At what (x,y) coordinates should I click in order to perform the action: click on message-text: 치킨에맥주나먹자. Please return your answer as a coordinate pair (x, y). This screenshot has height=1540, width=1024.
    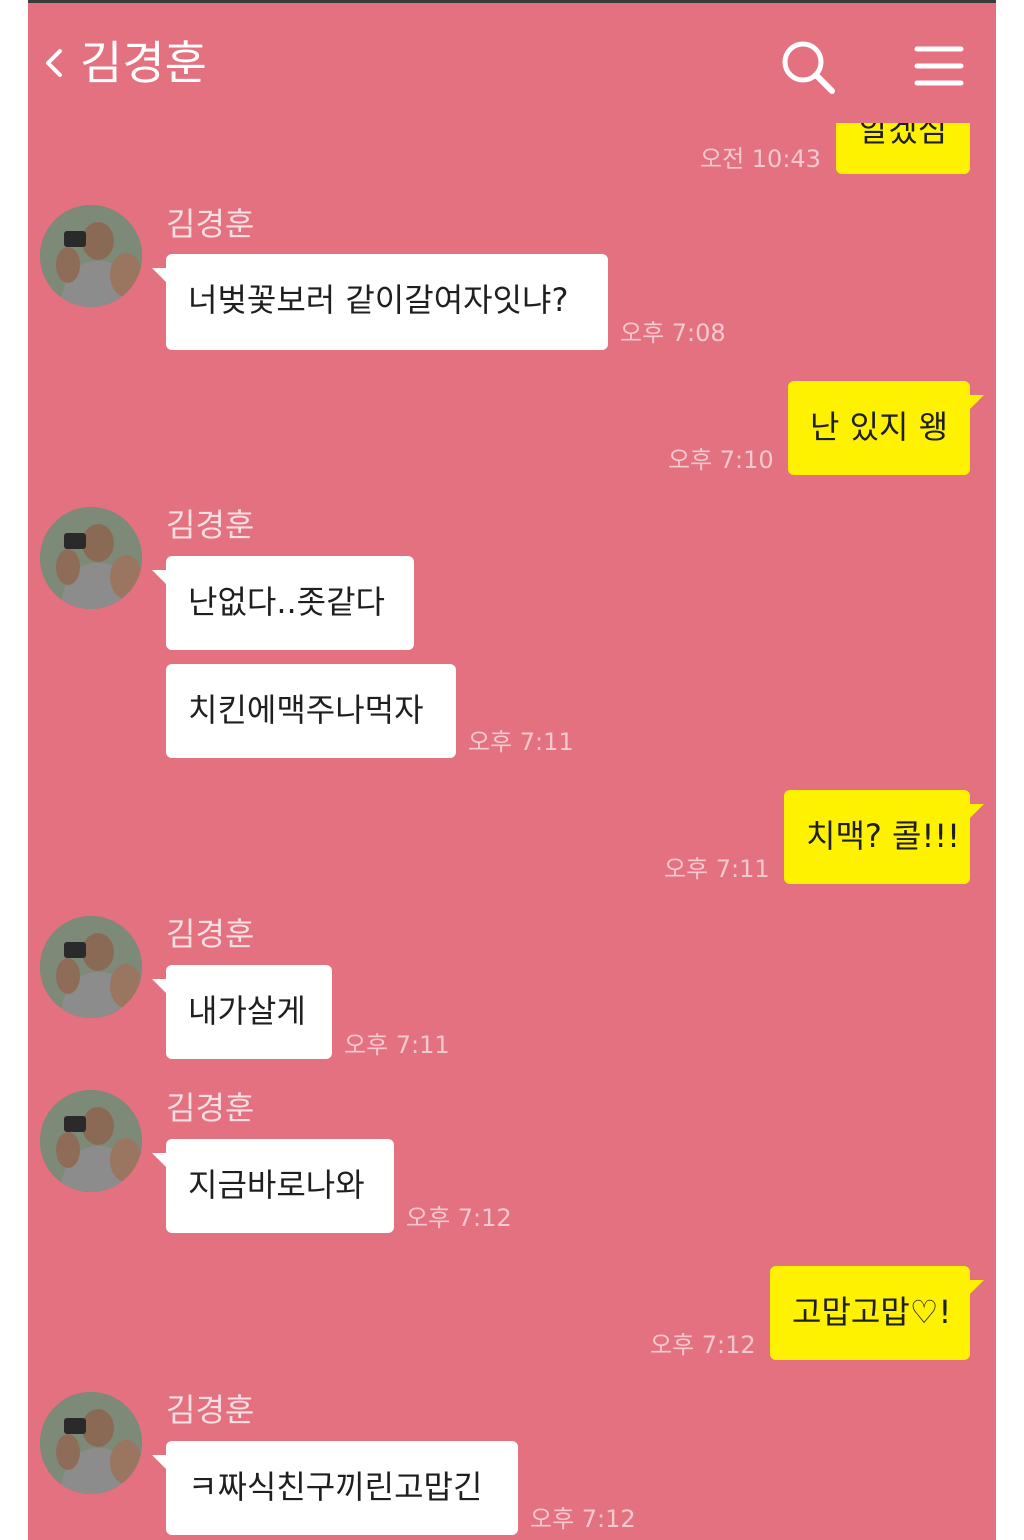
    Looking at the image, I should click on (306, 710).